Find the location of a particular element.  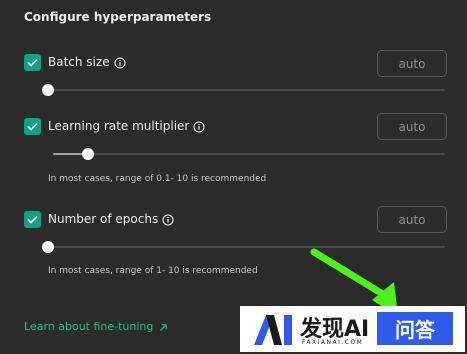

batch-size-label: Batch size is located at coordinates (79, 62).